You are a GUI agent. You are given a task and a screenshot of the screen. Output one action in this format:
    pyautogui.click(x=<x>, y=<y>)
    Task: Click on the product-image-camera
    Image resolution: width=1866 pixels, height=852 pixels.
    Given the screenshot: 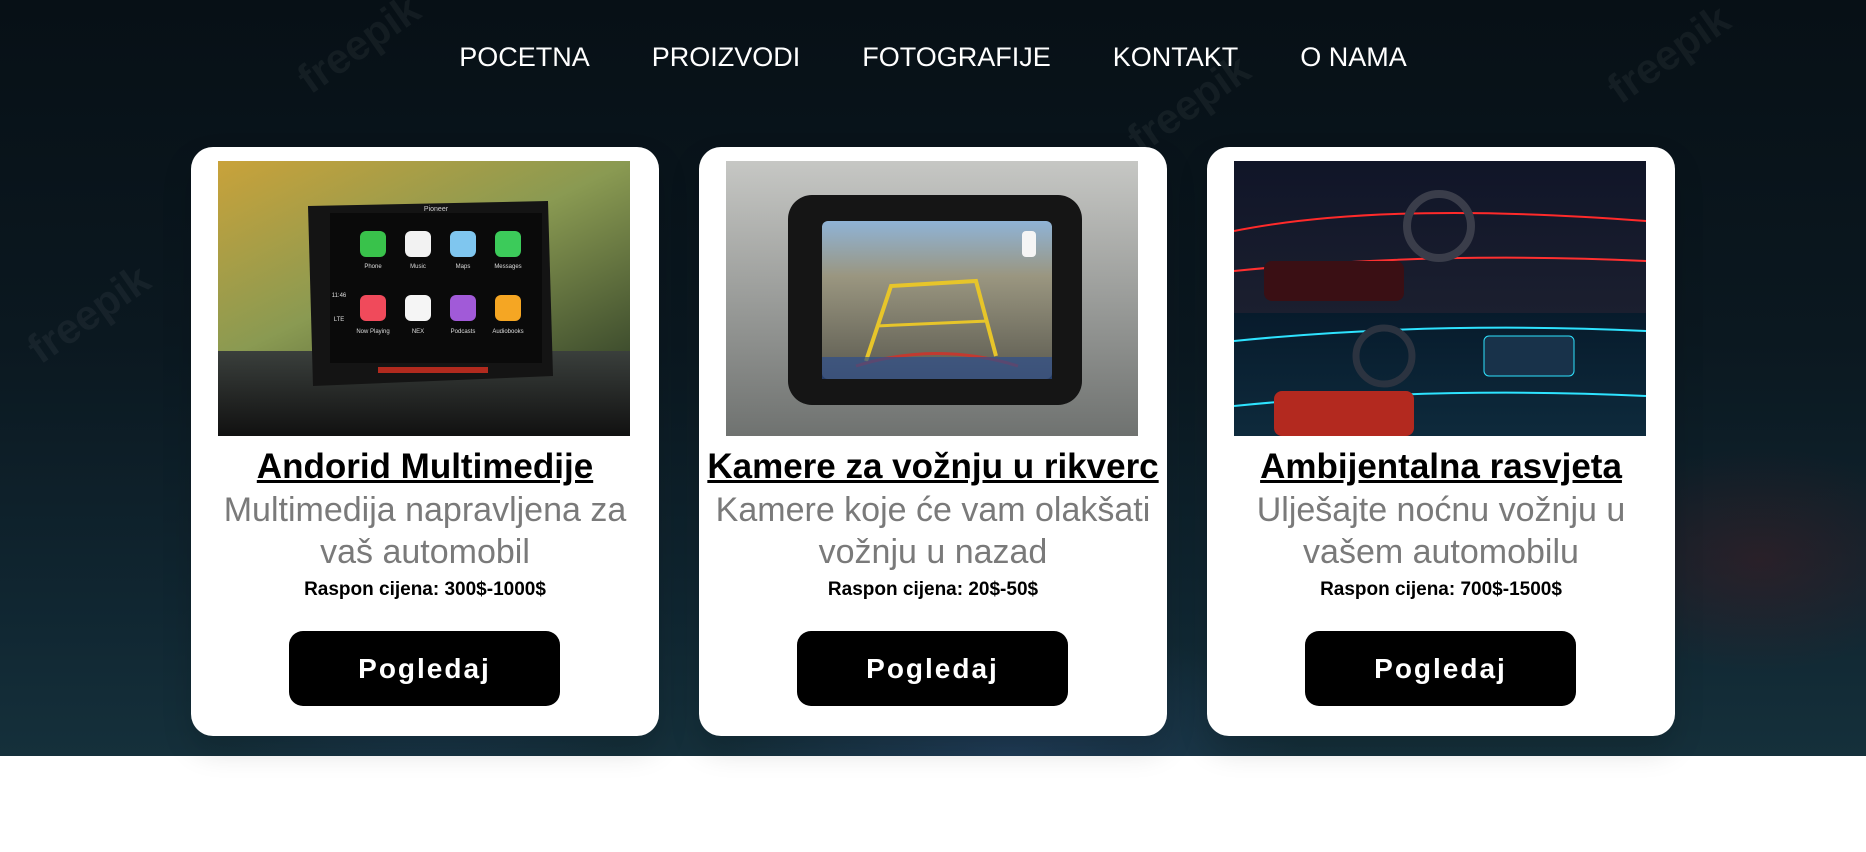 What is the action you would take?
    pyautogui.click(x=932, y=298)
    